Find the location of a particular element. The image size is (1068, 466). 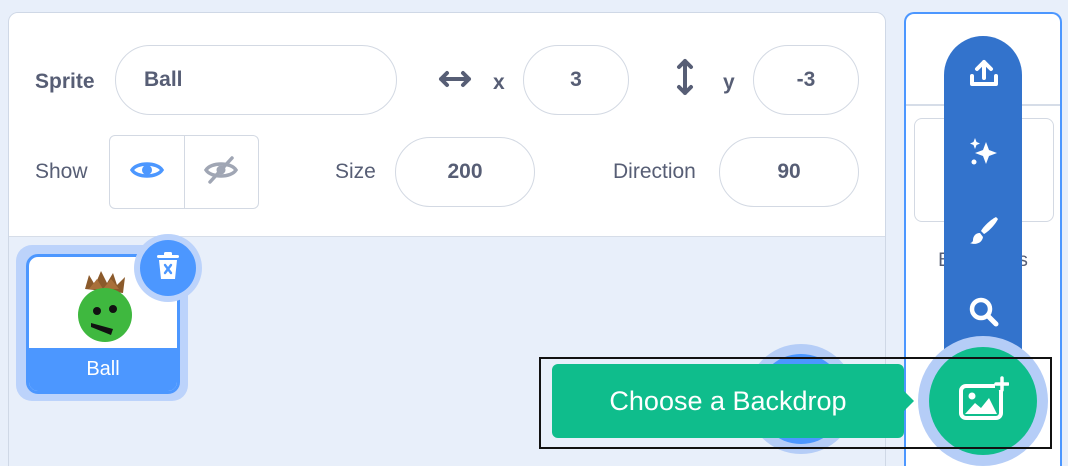

eye-crossed-icon is located at coordinates (221, 172).